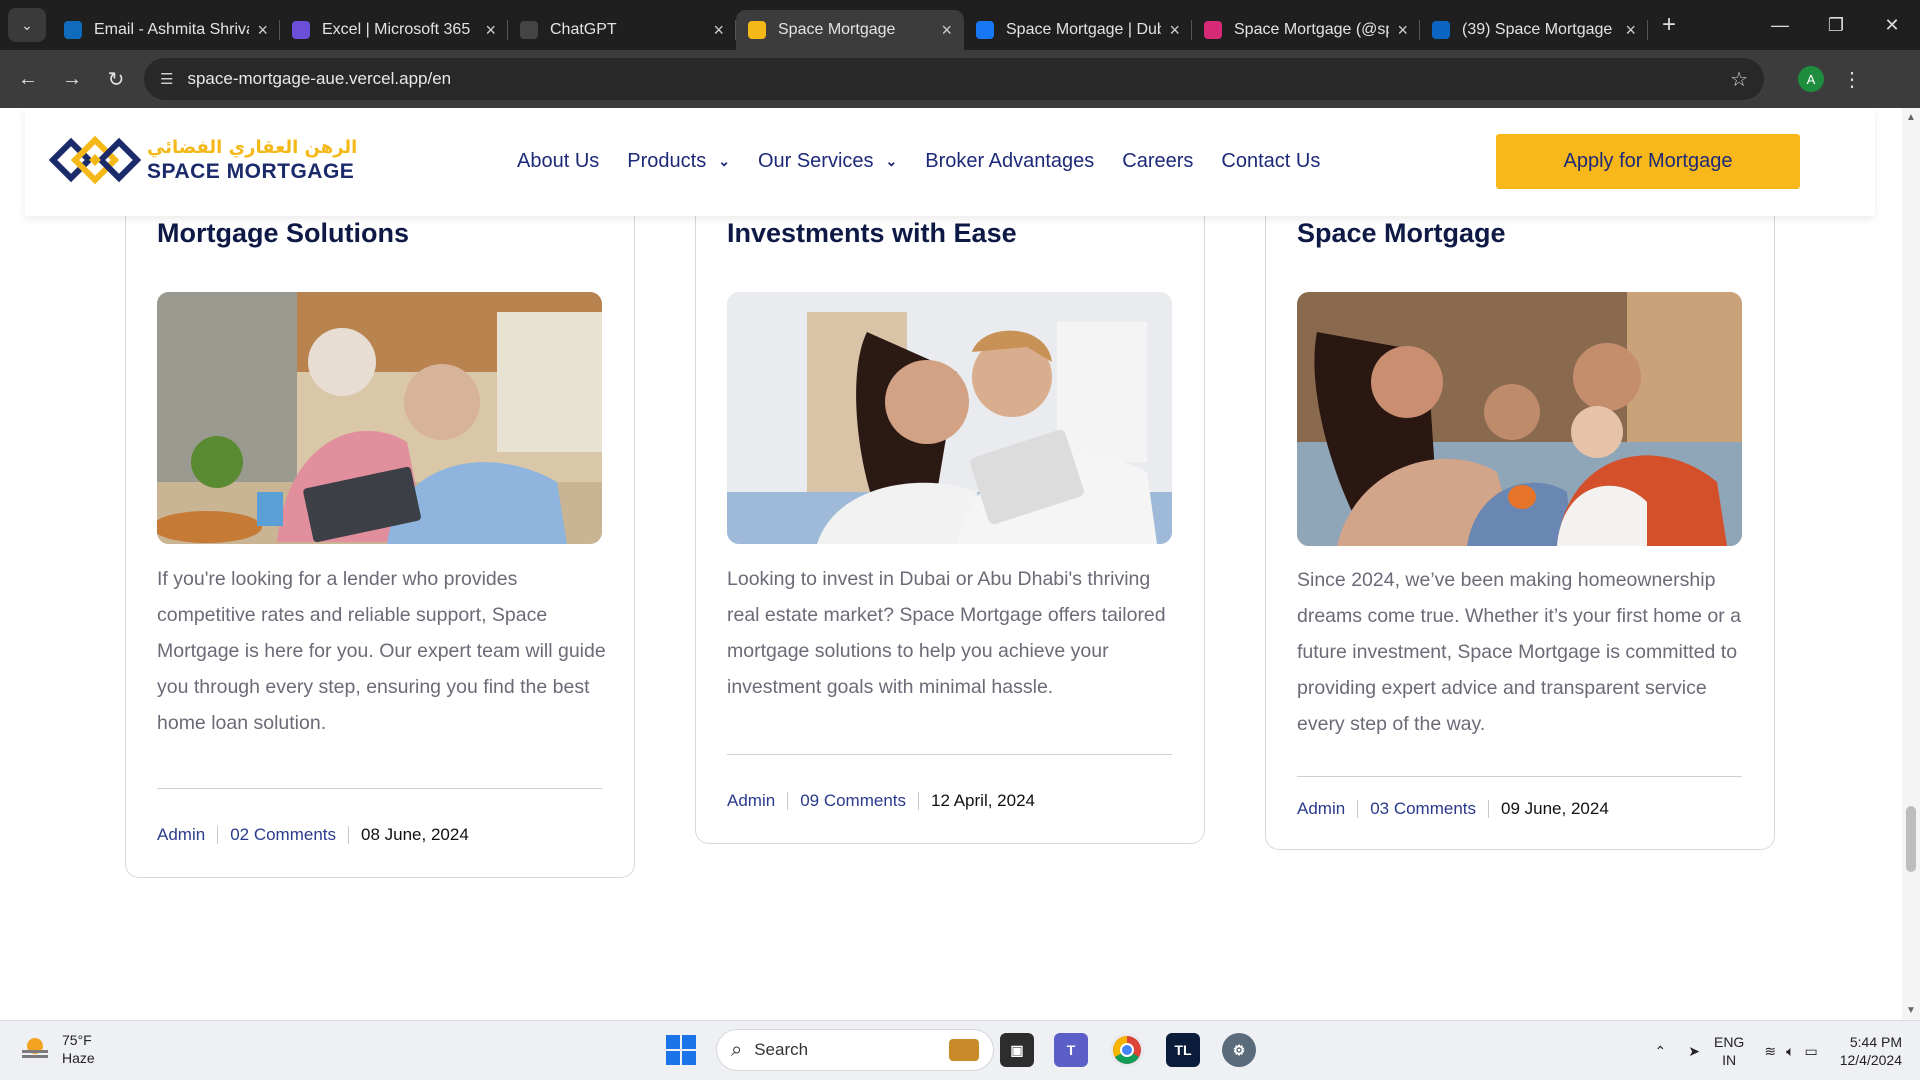 This screenshot has height=1081, width=1920. I want to click on tab-separator, so click(1647, 30).